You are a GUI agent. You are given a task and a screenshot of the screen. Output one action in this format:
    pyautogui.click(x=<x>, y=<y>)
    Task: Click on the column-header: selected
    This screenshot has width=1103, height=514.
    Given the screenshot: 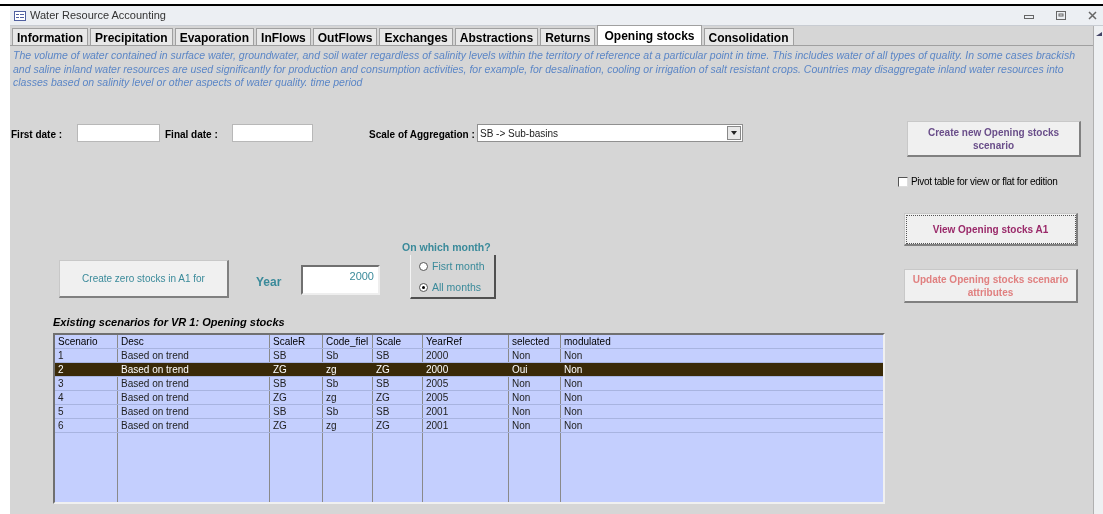 What is the action you would take?
    pyautogui.click(x=531, y=341)
    